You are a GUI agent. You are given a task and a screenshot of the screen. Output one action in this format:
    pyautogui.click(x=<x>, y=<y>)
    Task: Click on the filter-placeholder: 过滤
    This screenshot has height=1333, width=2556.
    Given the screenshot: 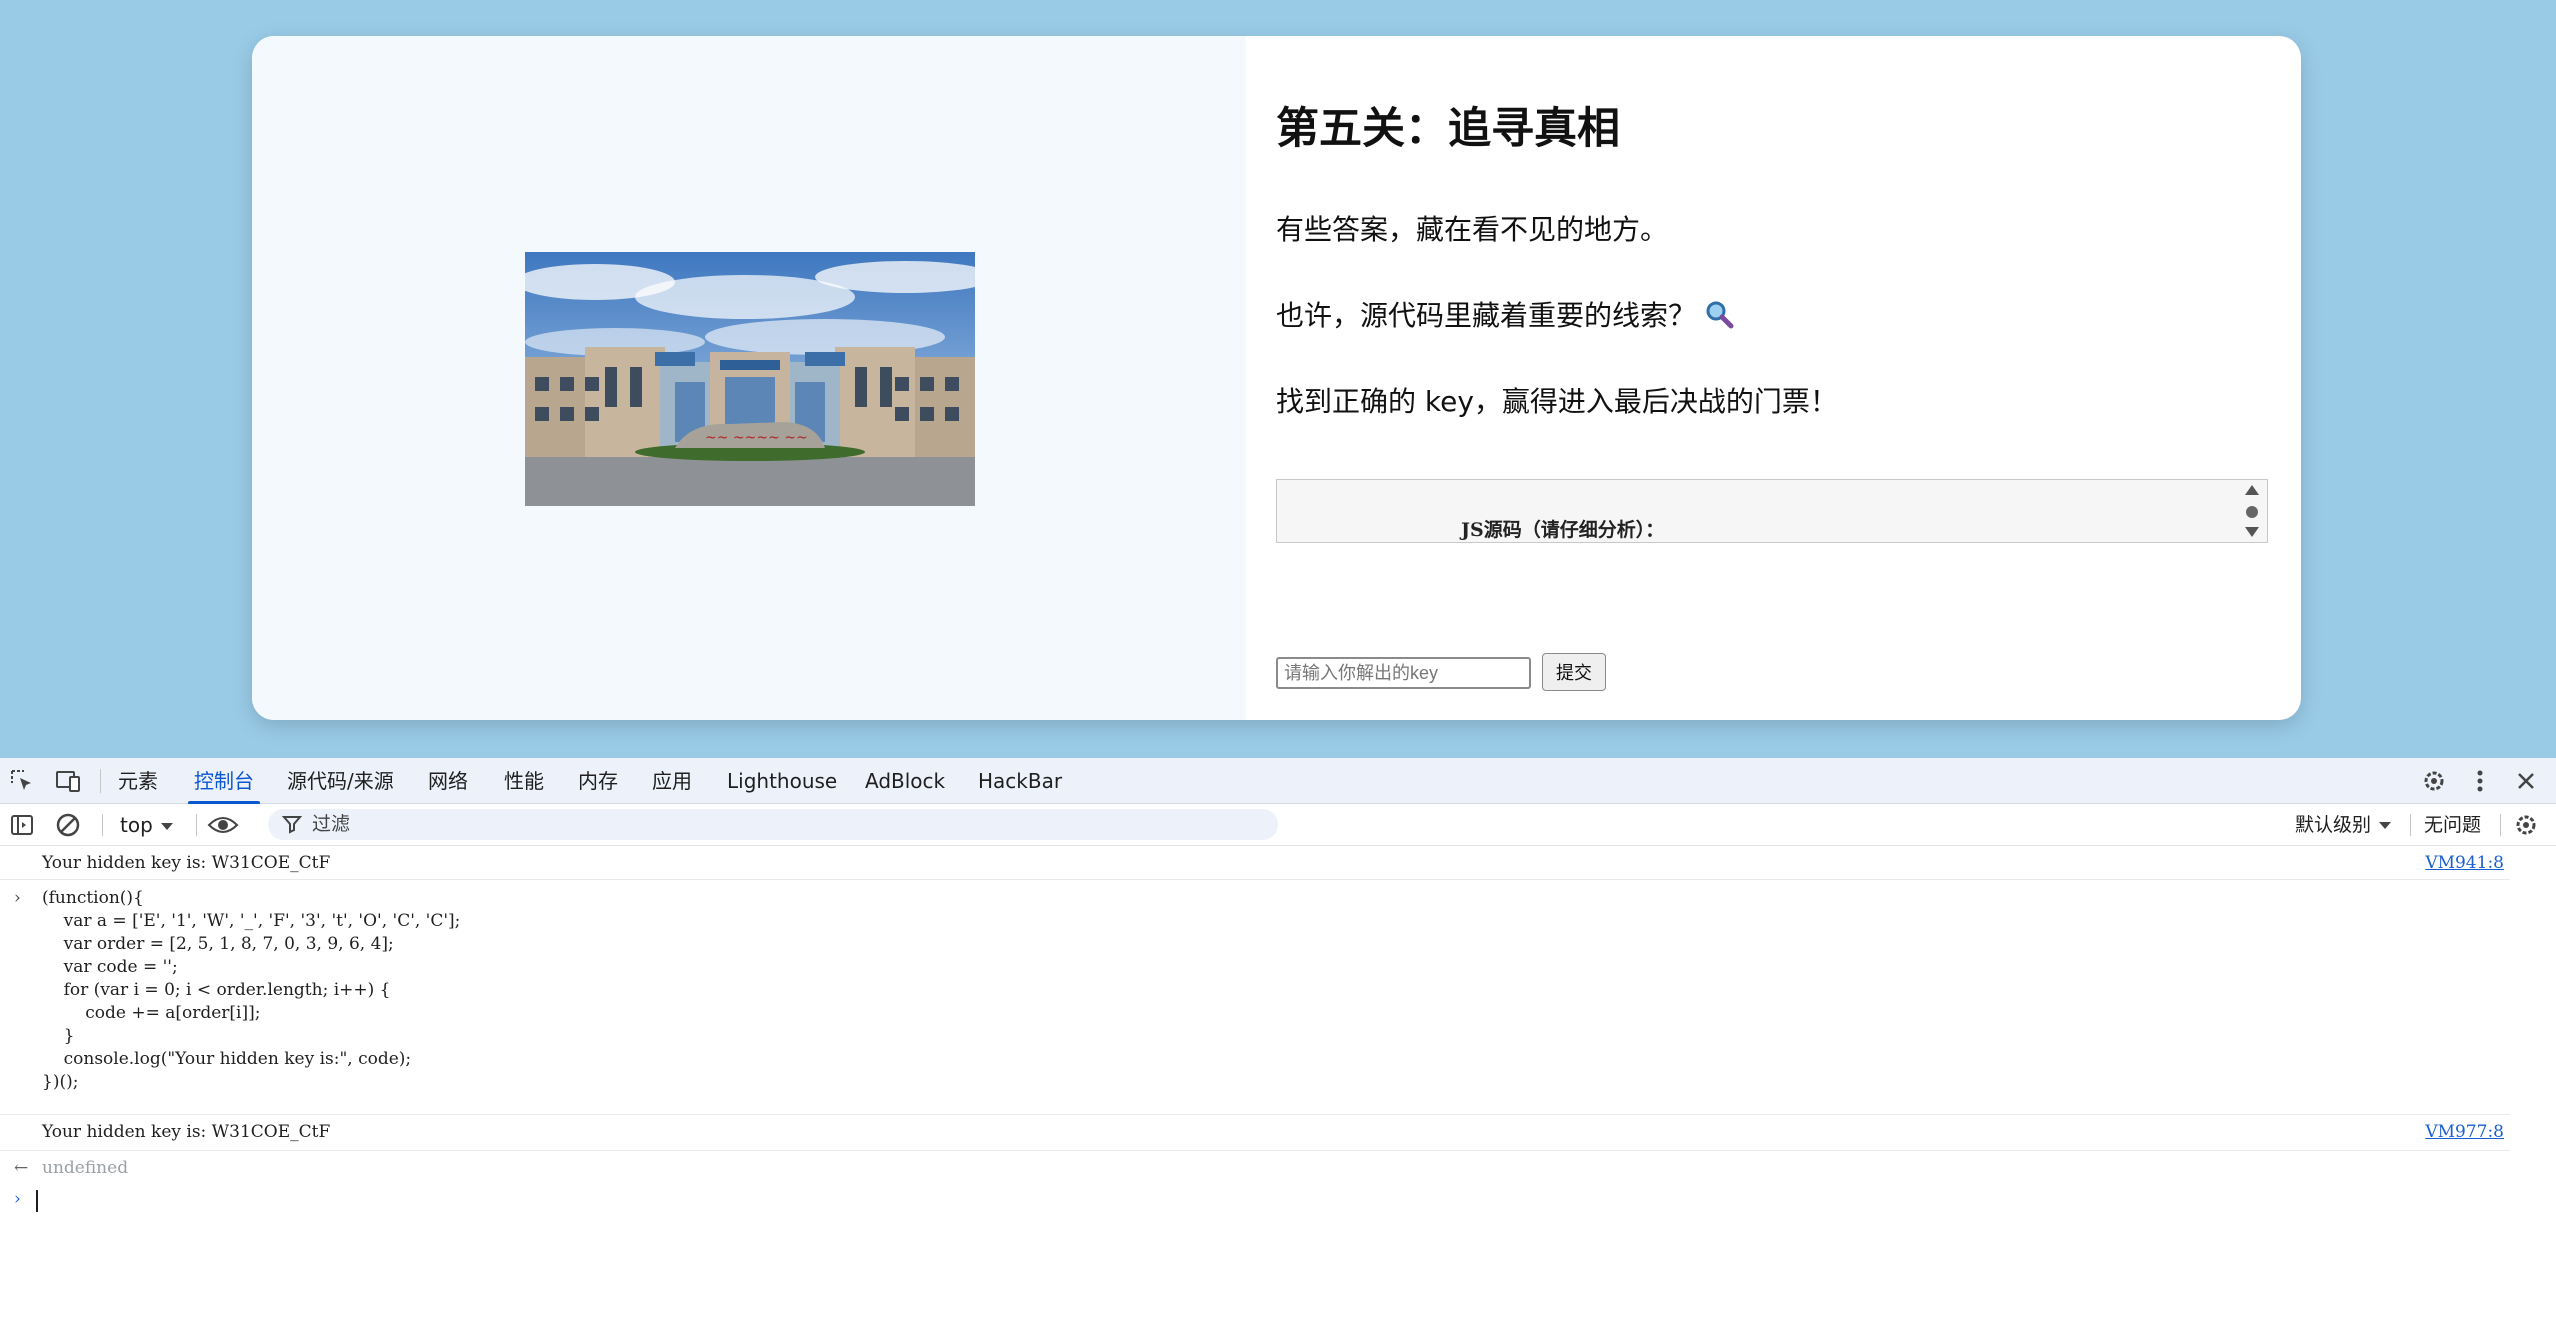 What is the action you would take?
    pyautogui.click(x=331, y=824)
    